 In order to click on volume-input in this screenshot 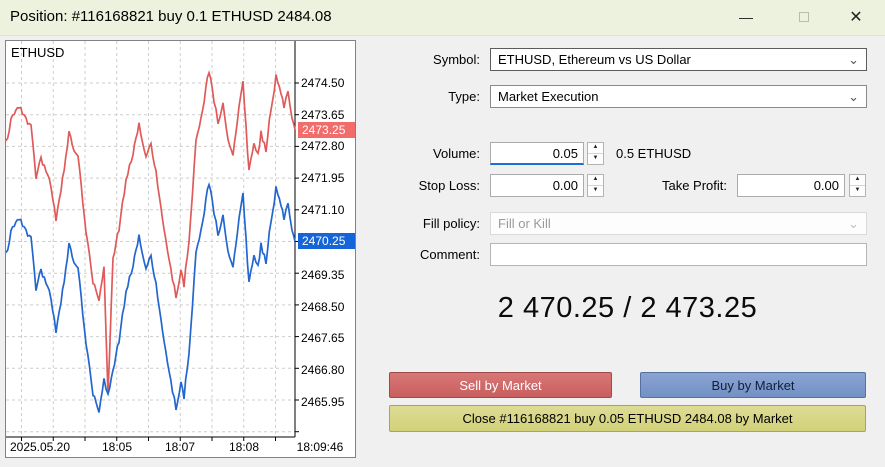, I will do `click(537, 153)`.